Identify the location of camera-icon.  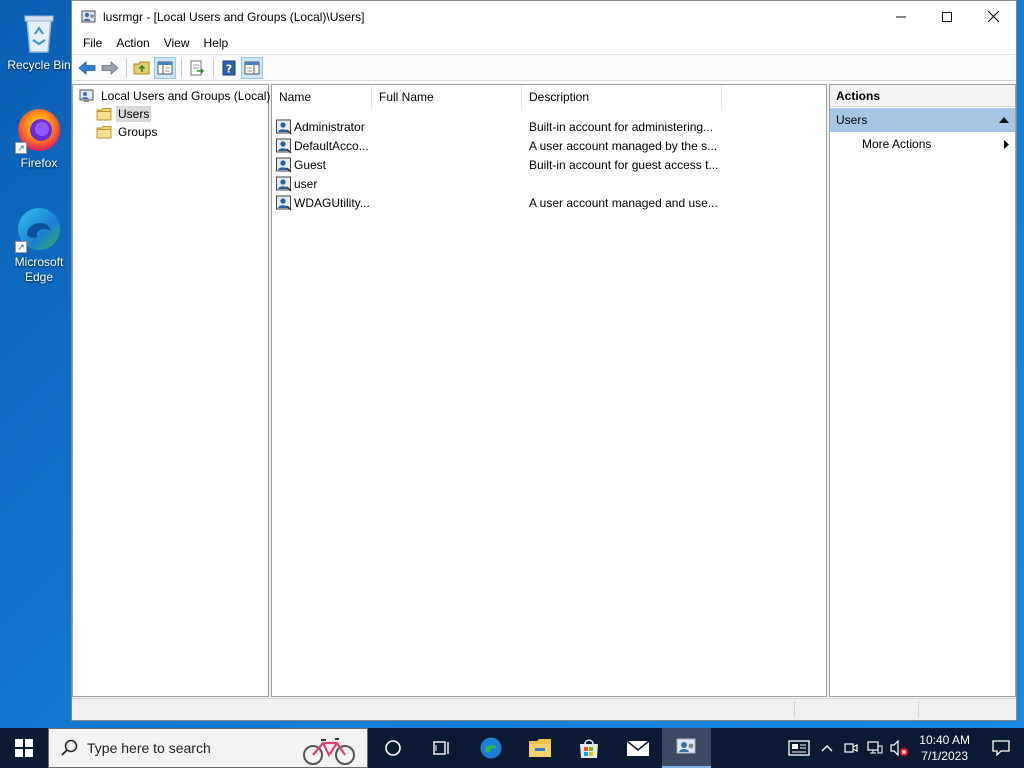
(851, 748).